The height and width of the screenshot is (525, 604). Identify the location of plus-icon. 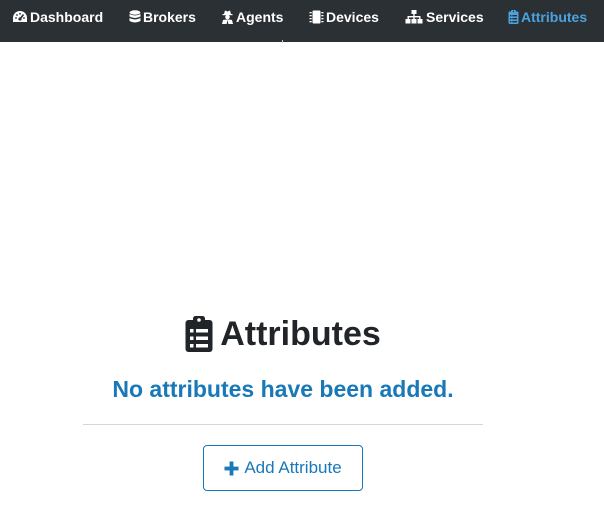
(231, 468).